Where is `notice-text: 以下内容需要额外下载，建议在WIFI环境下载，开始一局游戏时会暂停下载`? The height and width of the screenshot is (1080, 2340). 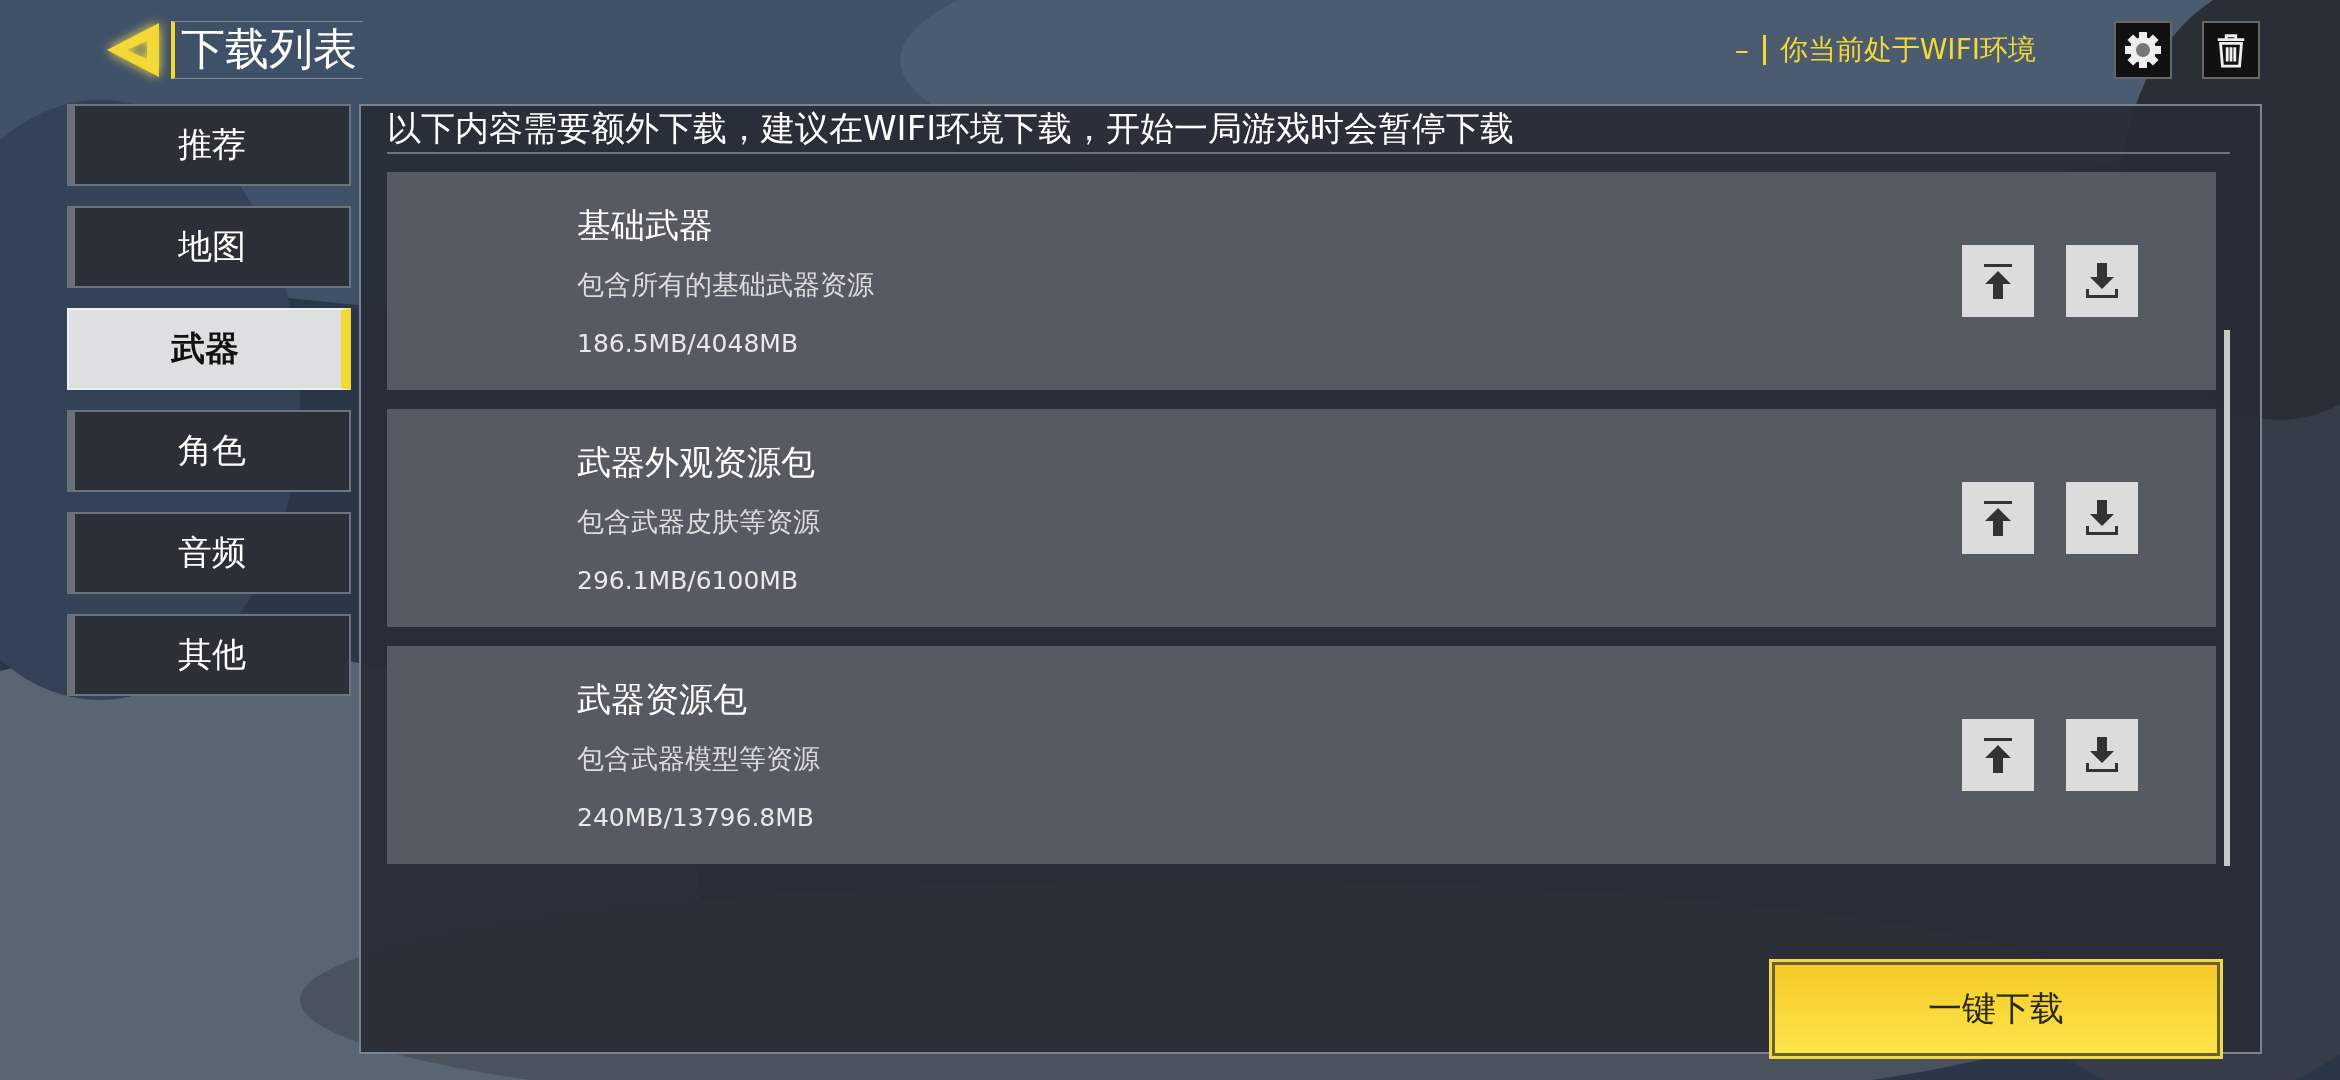 notice-text: 以下内容需要额外下载，建议在WIFI环境下载，开始一局游戏时会暂停下载 is located at coordinates (1308, 130).